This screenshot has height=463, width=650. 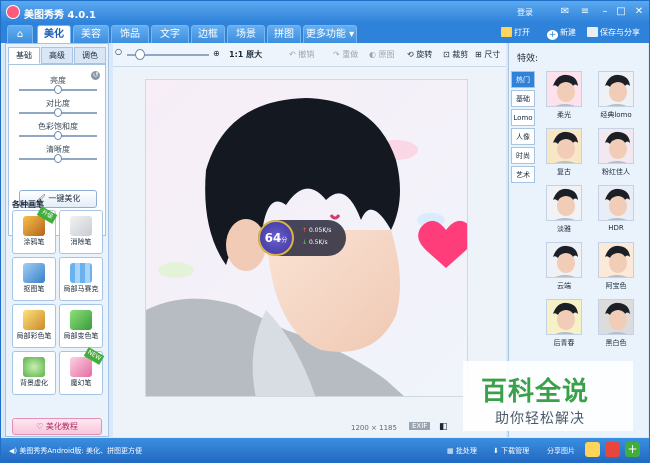 What do you see at coordinates (523, 98) in the screenshot?
I see `fx-category-basic: 基础` at bounding box center [523, 98].